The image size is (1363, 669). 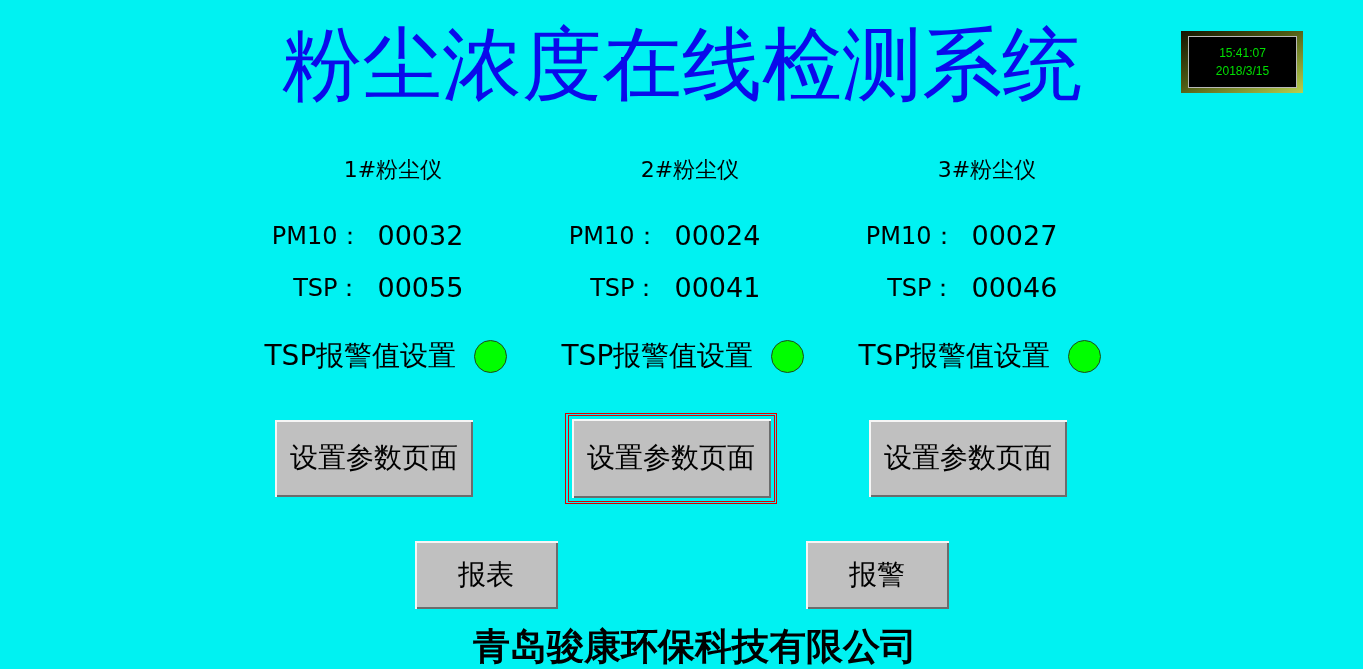 What do you see at coordinates (420, 288) in the screenshot?
I see `reading-value: 00055` at bounding box center [420, 288].